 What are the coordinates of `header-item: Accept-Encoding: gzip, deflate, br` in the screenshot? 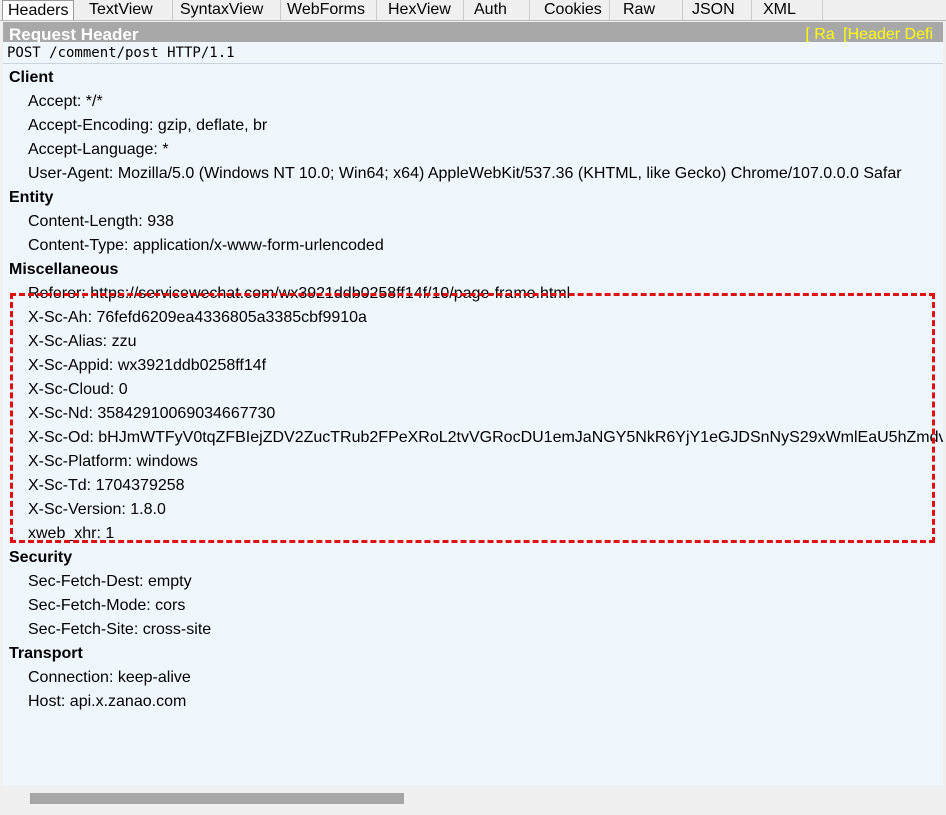 It's located at (147, 126).